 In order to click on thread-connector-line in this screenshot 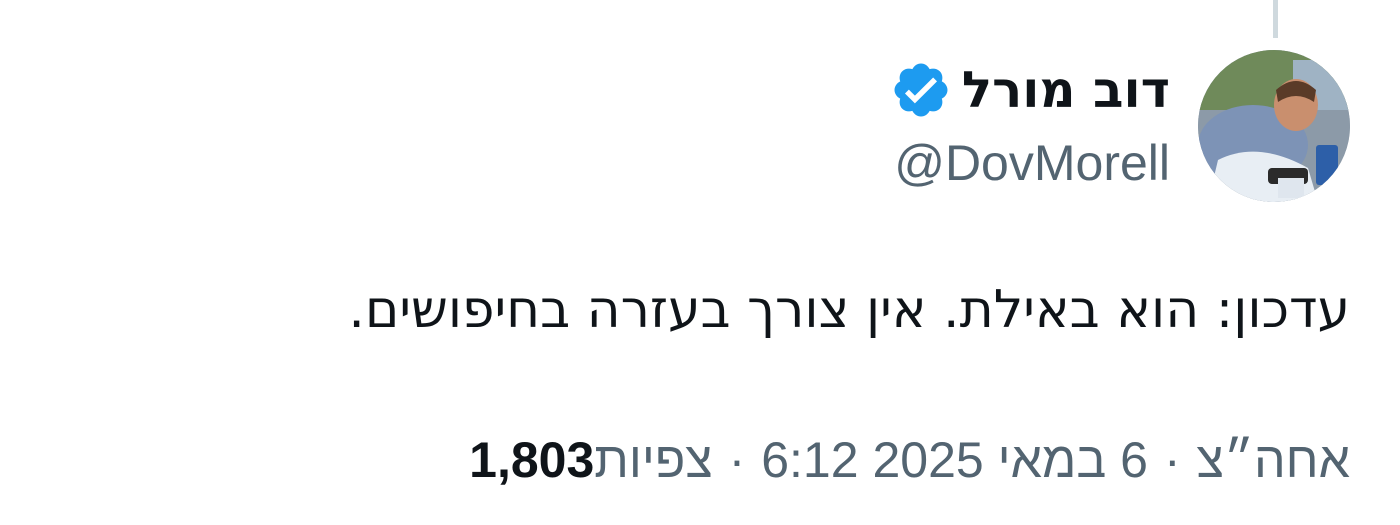, I will do `click(1275, 19)`.